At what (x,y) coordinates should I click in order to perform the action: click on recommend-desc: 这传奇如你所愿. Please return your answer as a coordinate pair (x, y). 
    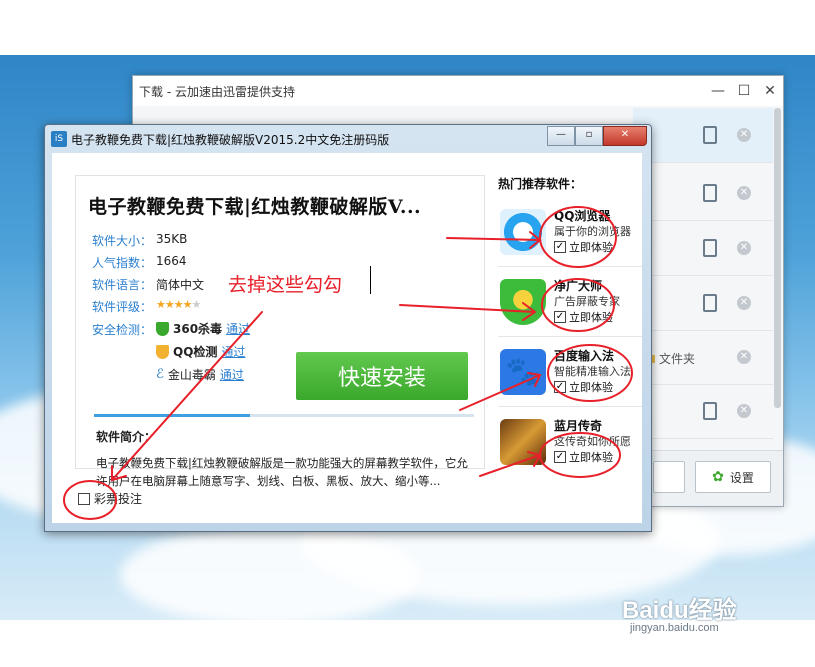
    Looking at the image, I should click on (592, 441).